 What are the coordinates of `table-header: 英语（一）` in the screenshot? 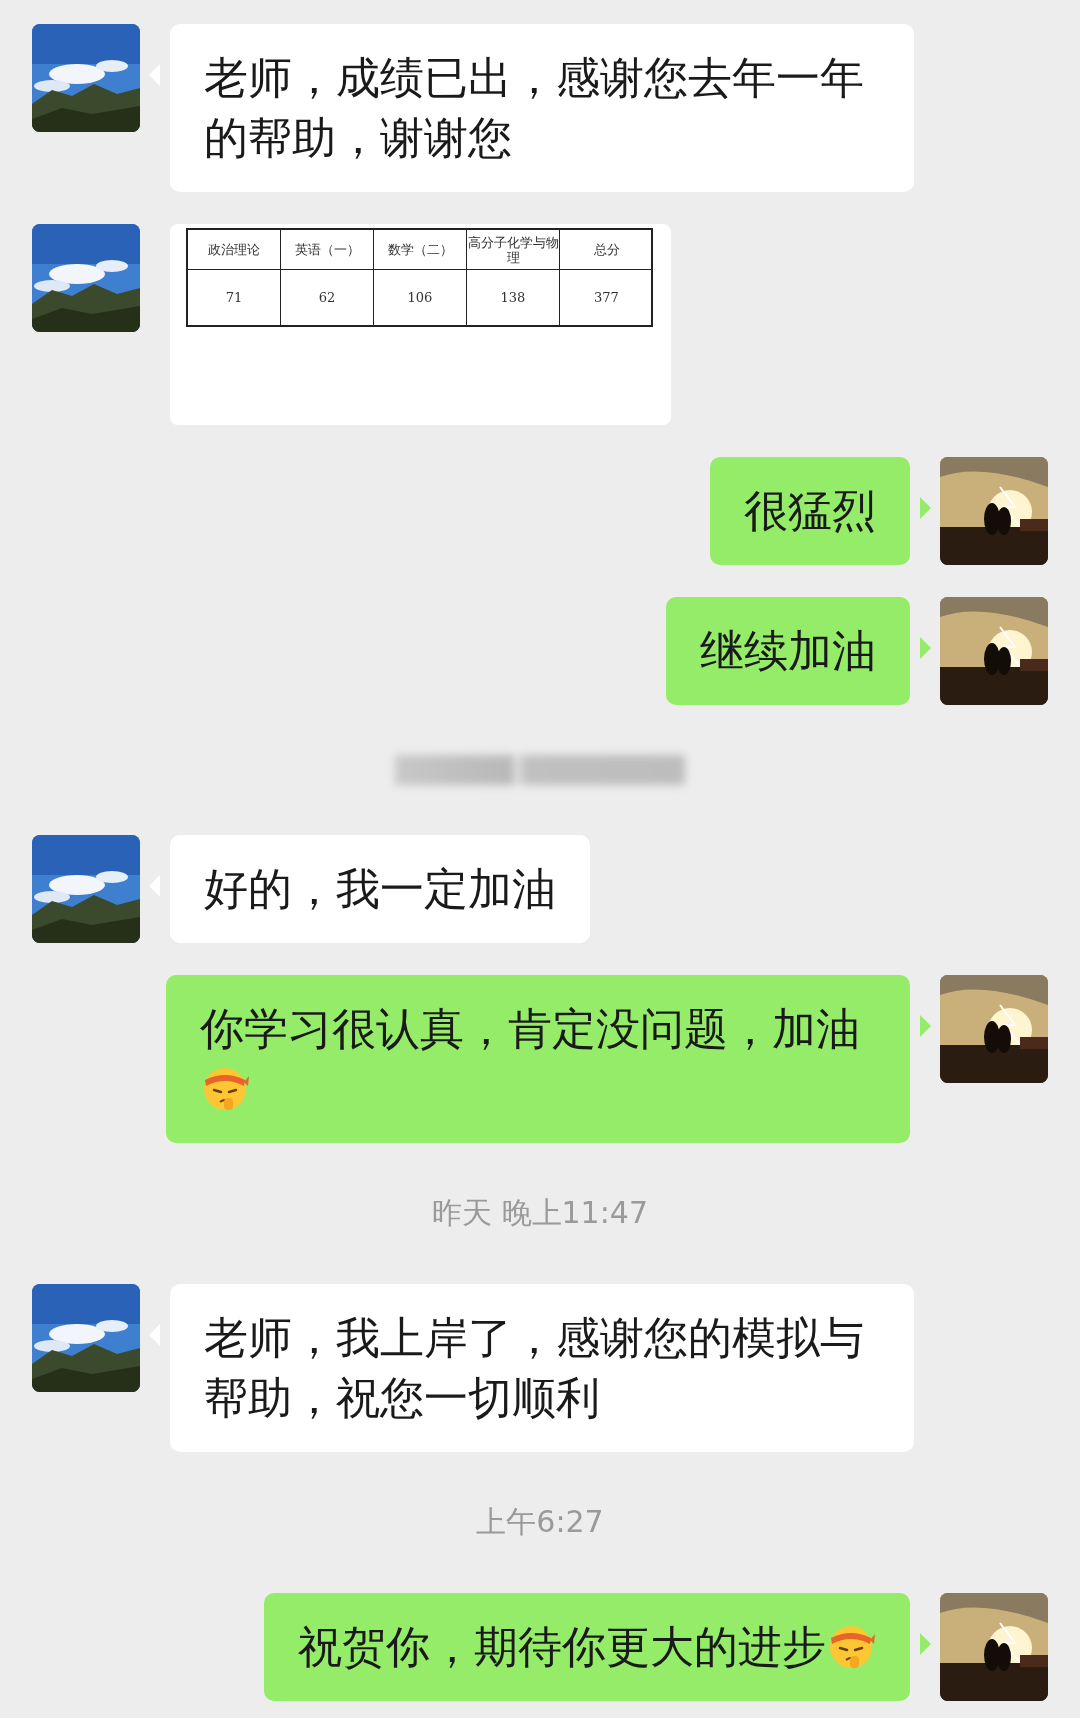 It's located at (327, 250).